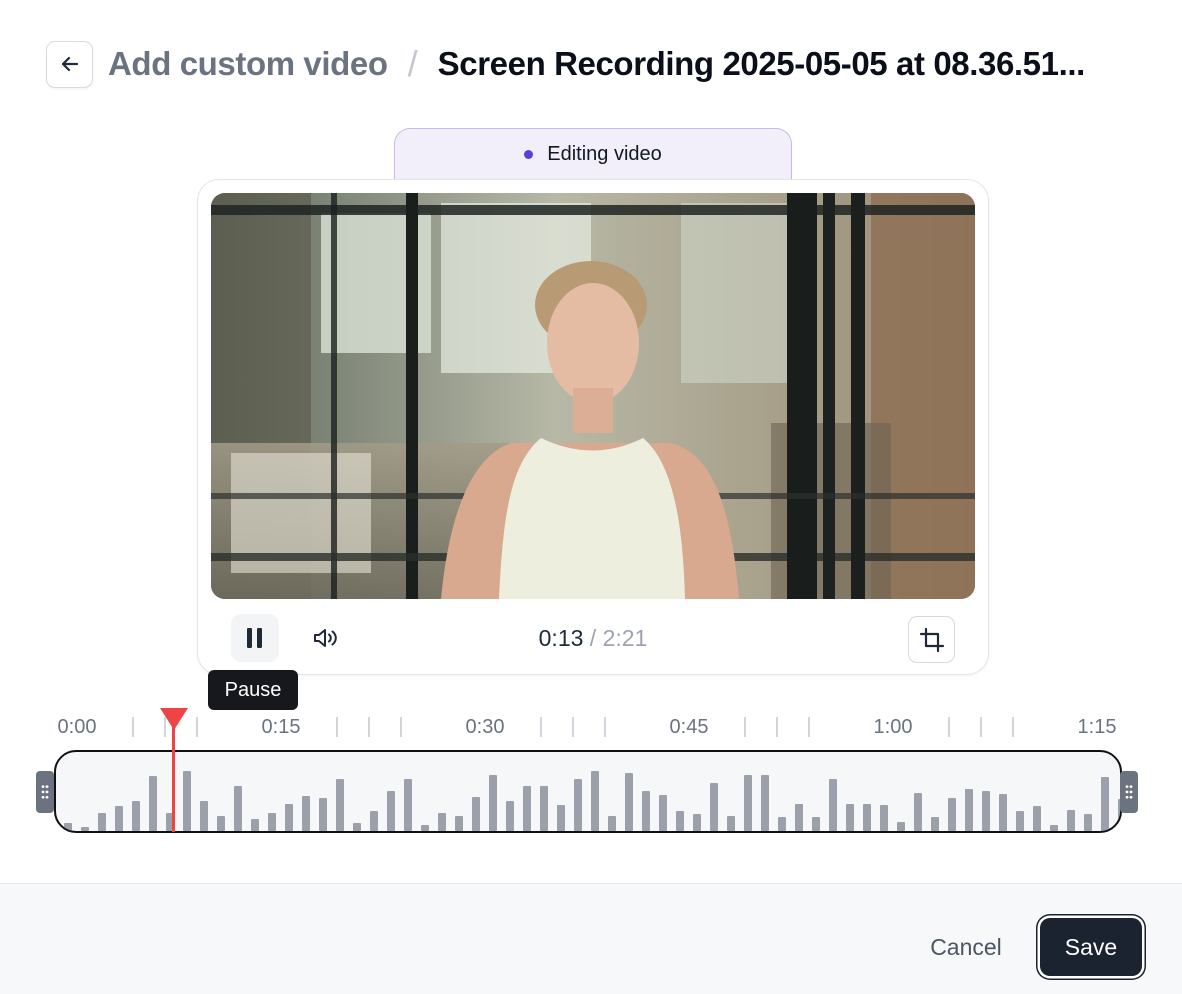 The width and height of the screenshot is (1182, 994). What do you see at coordinates (625, 638) in the screenshot?
I see `duration: 2:21` at bounding box center [625, 638].